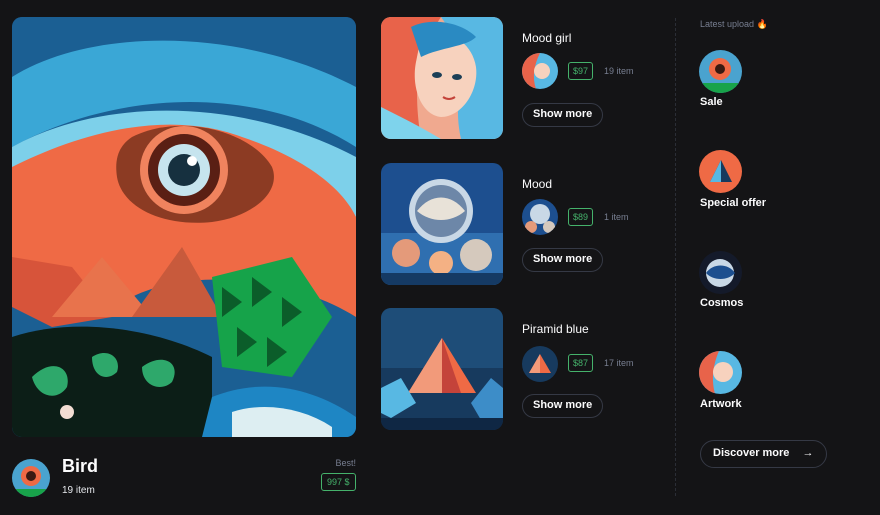  What do you see at coordinates (338, 482) in the screenshot?
I see `hero-price-badge: 997 $` at bounding box center [338, 482].